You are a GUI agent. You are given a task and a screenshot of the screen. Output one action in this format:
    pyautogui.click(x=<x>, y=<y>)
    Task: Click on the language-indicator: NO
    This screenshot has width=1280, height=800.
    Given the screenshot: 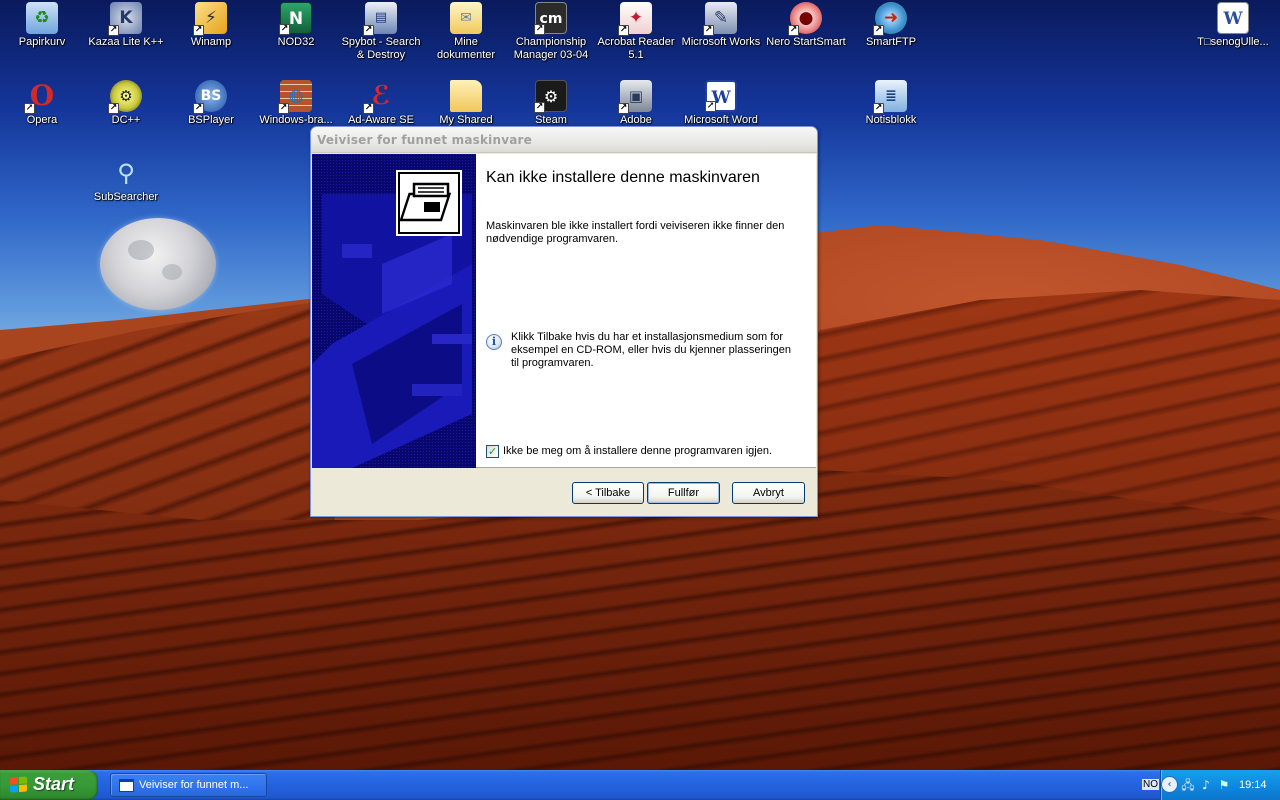 What is the action you would take?
    pyautogui.click(x=1150, y=784)
    